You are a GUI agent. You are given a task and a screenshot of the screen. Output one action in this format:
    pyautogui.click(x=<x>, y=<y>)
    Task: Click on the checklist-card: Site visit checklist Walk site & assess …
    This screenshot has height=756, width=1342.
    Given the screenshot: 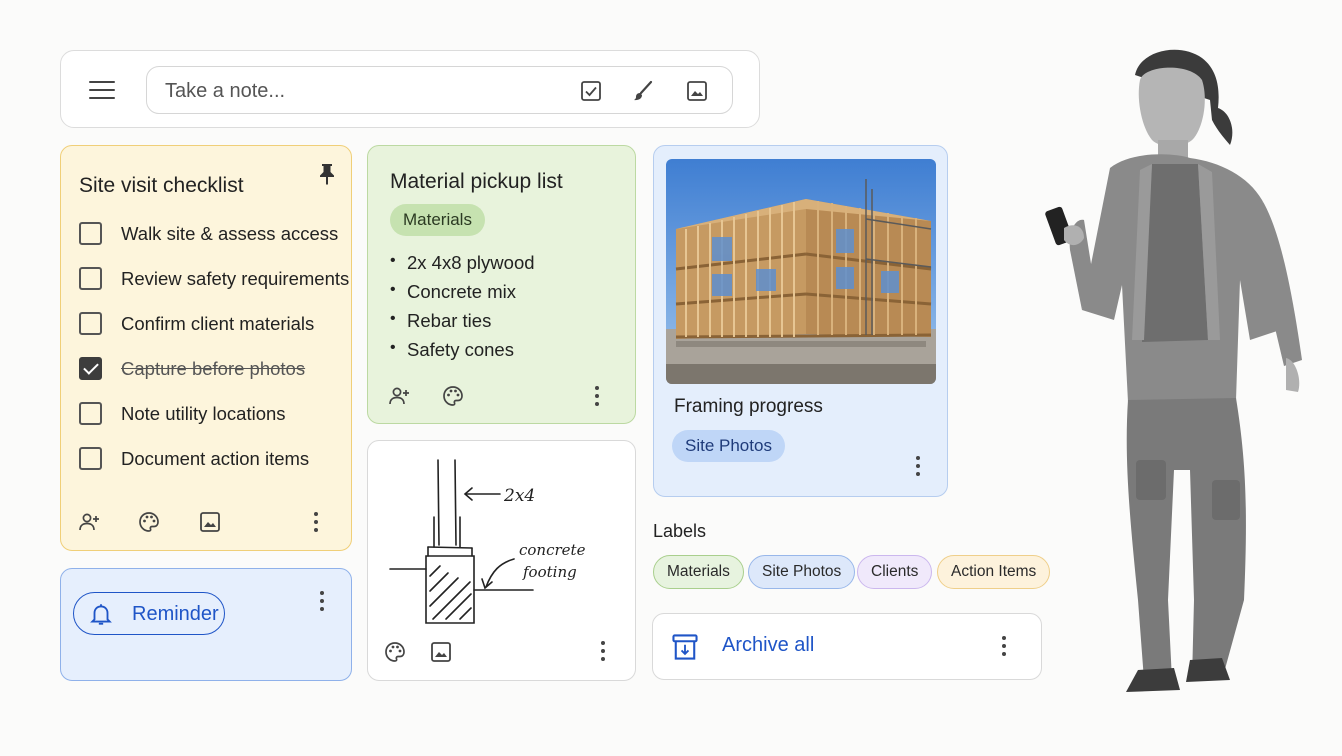 What is the action you would take?
    pyautogui.click(x=206, y=348)
    